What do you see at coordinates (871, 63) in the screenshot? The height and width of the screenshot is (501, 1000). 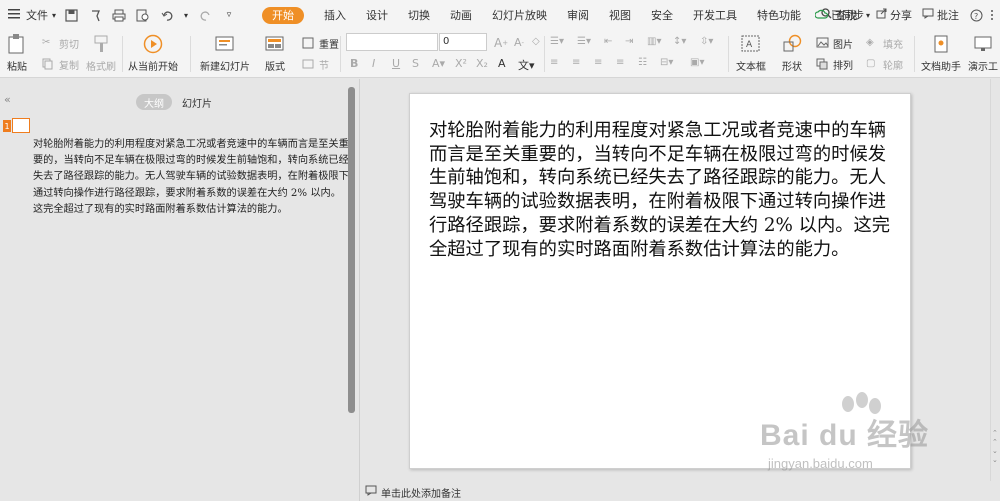 I see `outline-icon: ▢` at bounding box center [871, 63].